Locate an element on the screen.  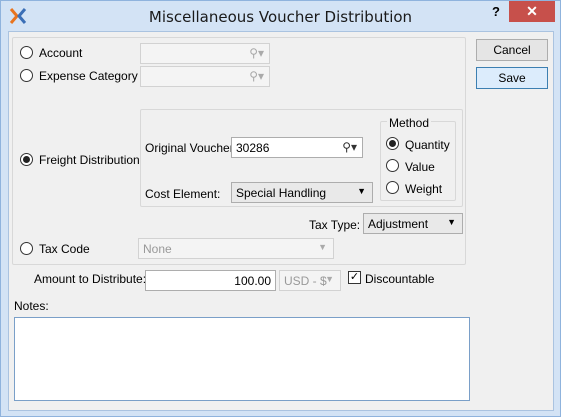
tax-type-select: Adjustment ▼ is located at coordinates (413, 223).